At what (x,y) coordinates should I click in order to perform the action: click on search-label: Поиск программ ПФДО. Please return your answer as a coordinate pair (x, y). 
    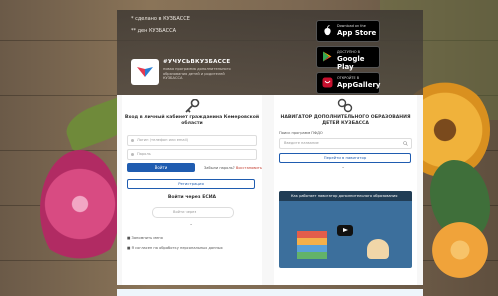
    Looking at the image, I should click on (301, 133).